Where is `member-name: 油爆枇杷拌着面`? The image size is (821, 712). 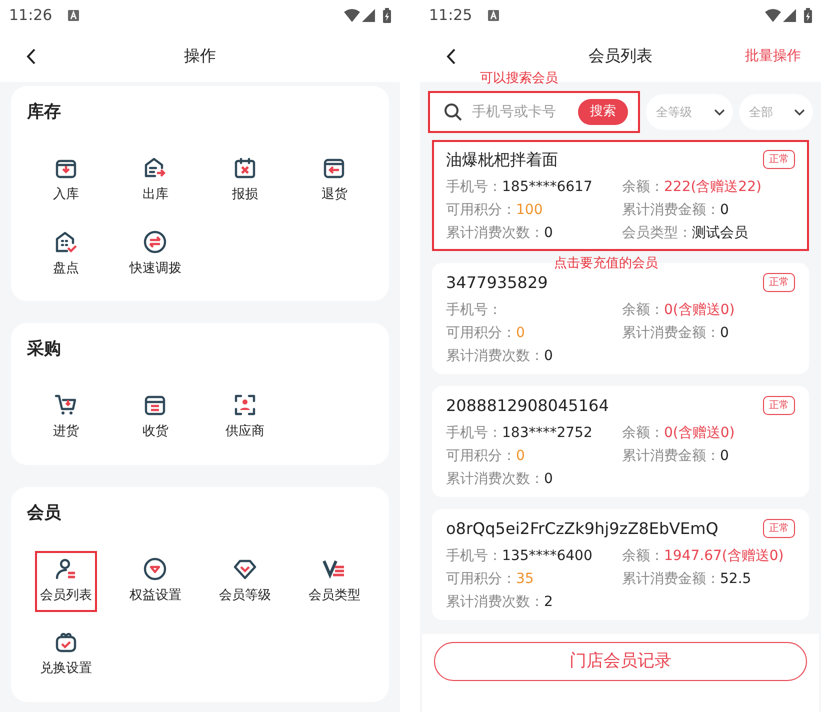
member-name: 油爆枇杷拌着面 is located at coordinates (502, 160).